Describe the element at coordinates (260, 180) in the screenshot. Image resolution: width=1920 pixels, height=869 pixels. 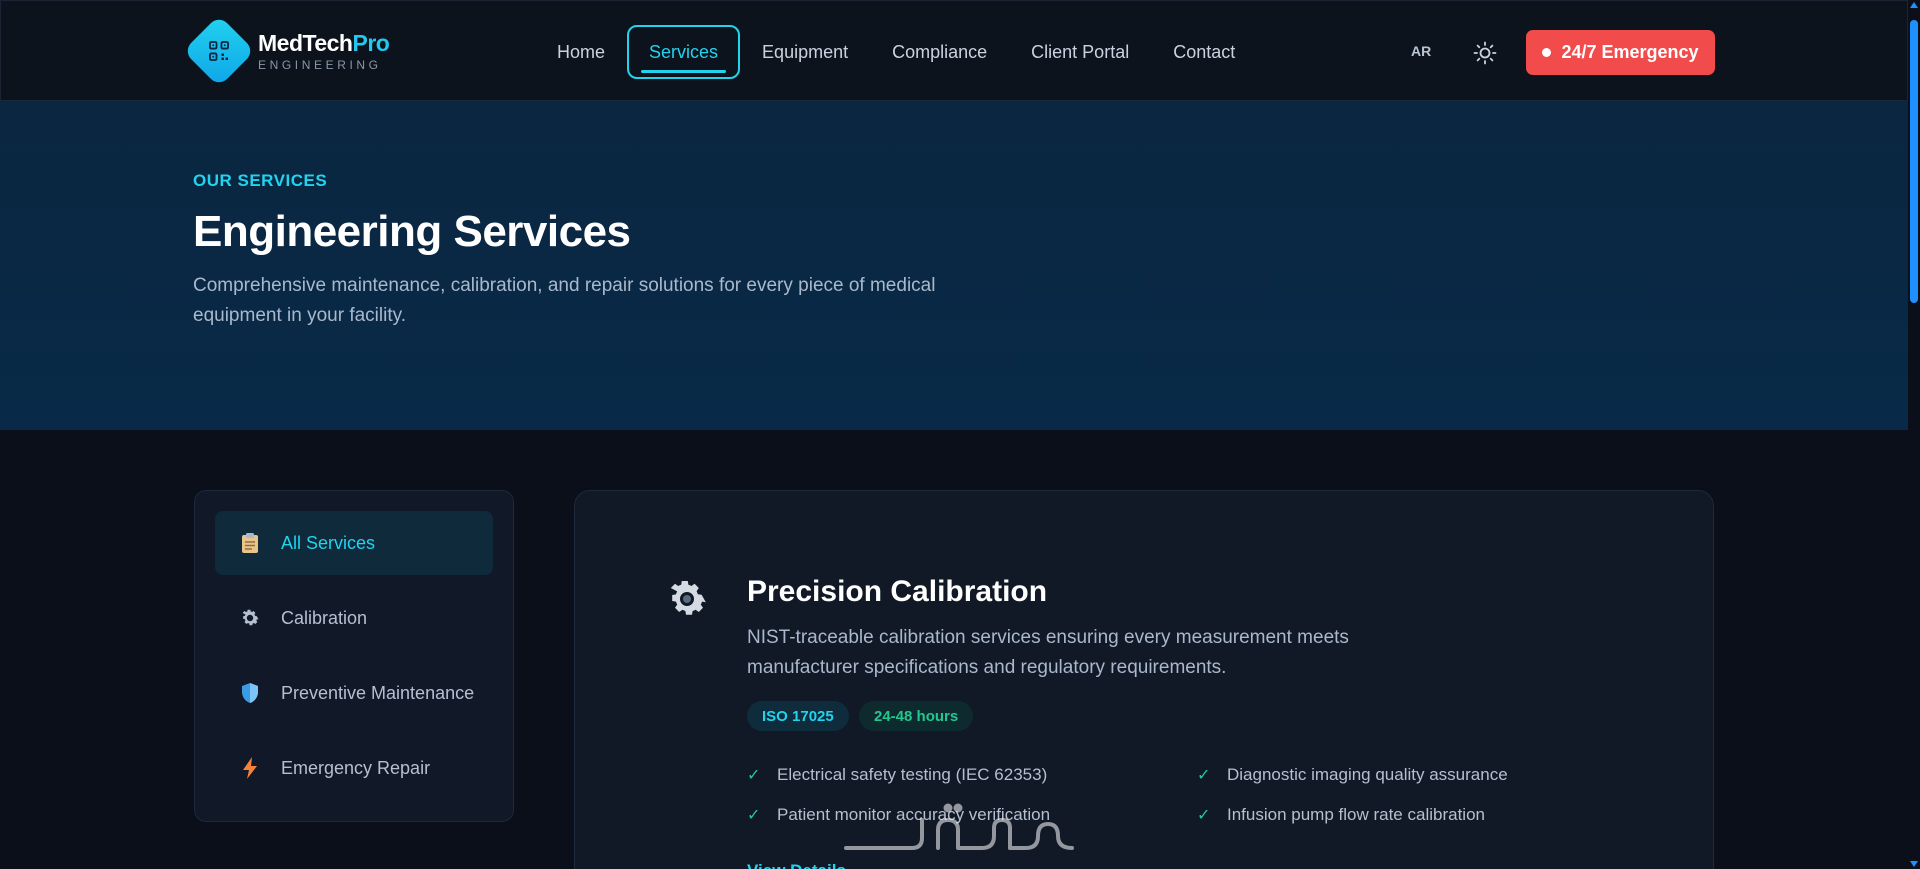
I see `hero-eyebrow: OUR SERVICES` at that location.